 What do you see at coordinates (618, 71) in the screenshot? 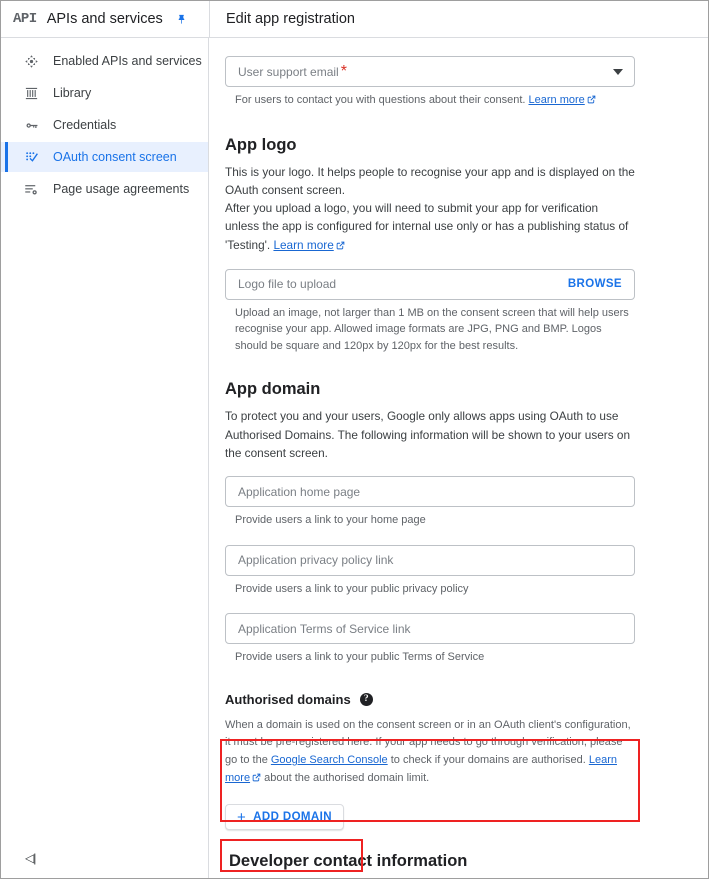
I see `chevron-down-icon` at bounding box center [618, 71].